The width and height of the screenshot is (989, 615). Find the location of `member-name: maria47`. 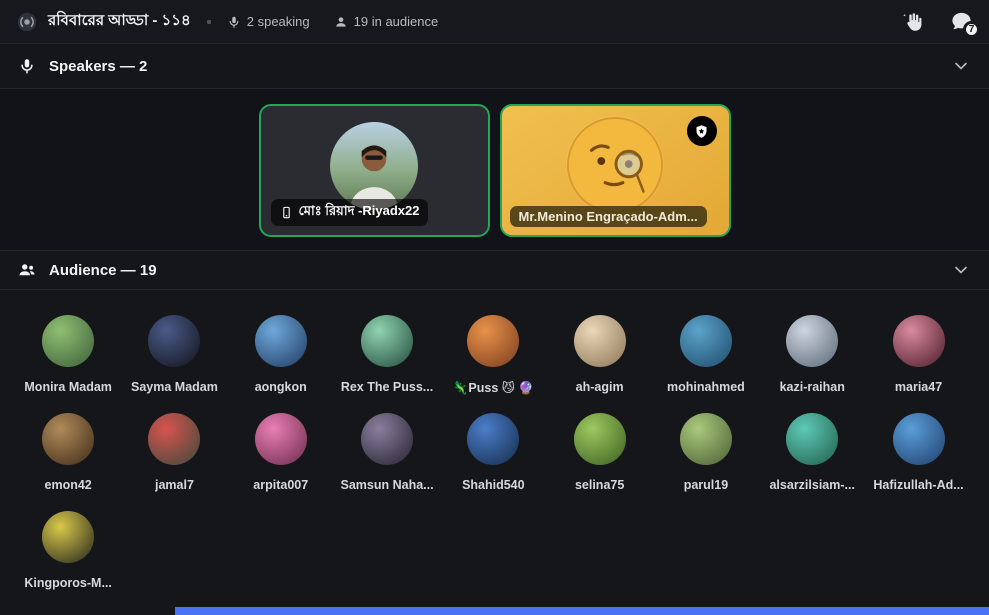

member-name: maria47 is located at coordinates (918, 387).